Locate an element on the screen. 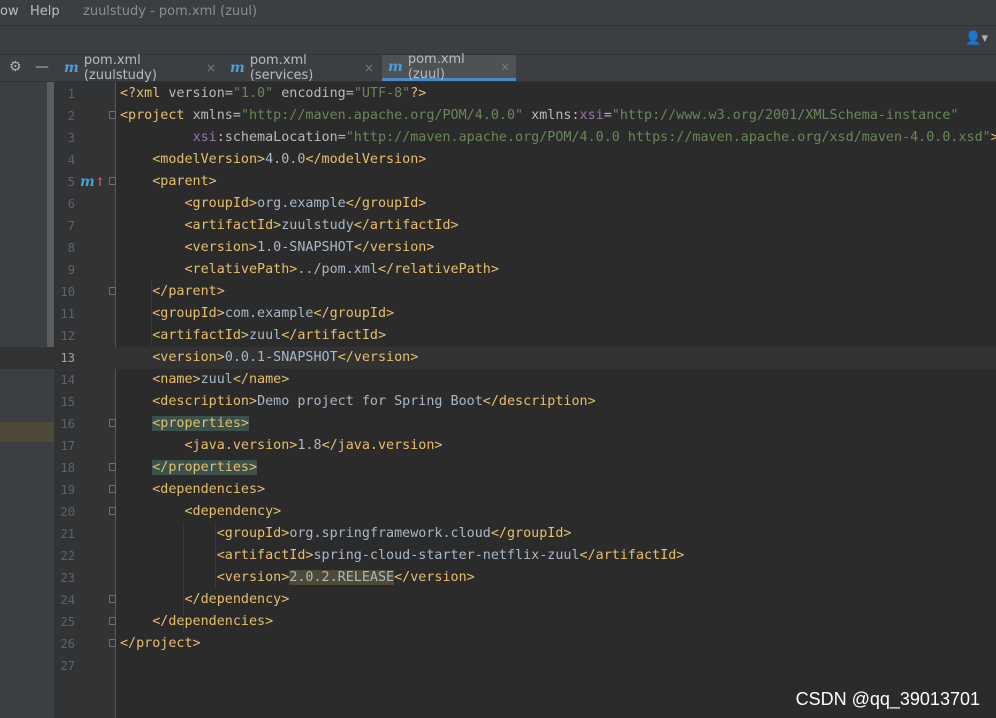 The image size is (996, 718). maven-parent-icon: m↑ is located at coordinates (92, 182).